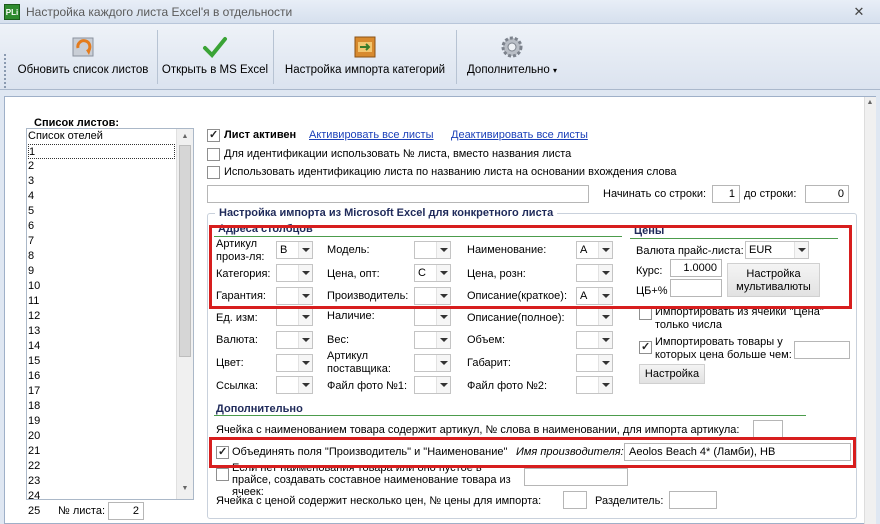 The width and height of the screenshot is (880, 524). I want to click on volume-label: Объем:, so click(486, 340).